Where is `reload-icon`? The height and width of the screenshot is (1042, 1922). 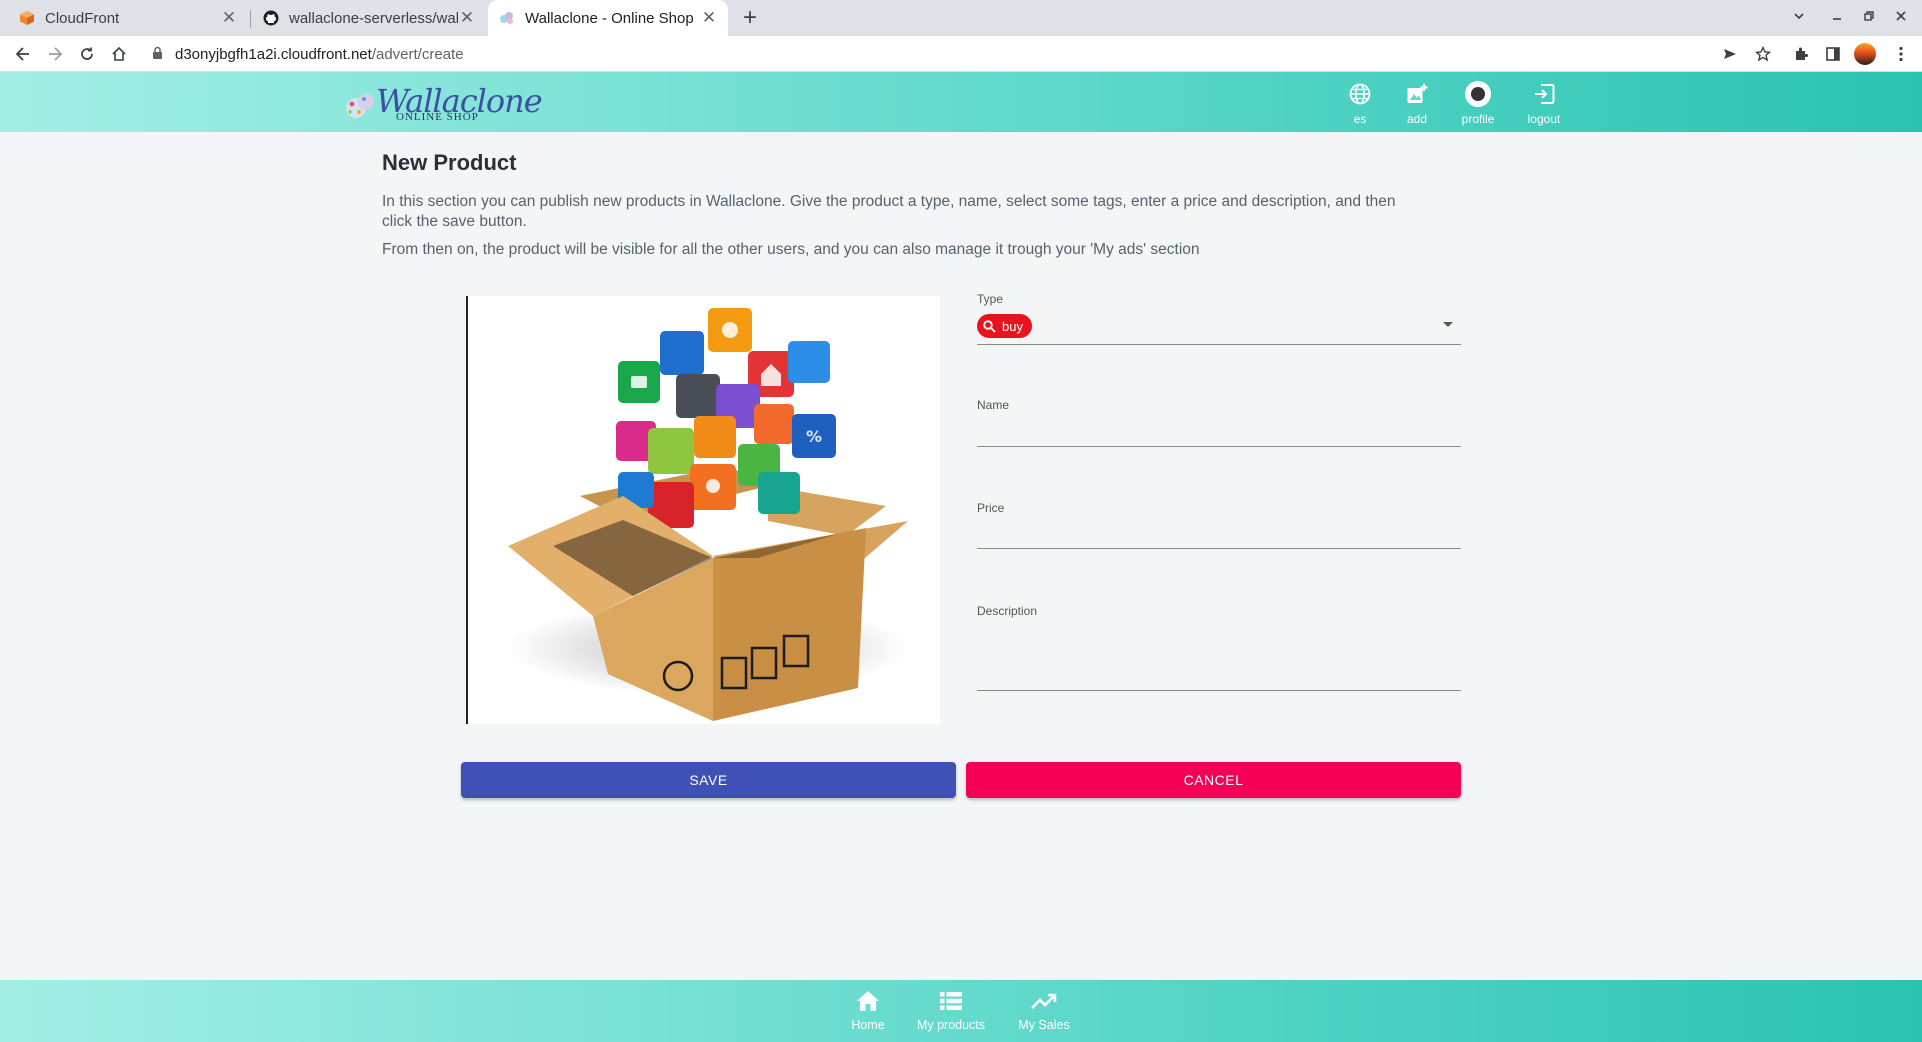
reload-icon is located at coordinates (87, 54).